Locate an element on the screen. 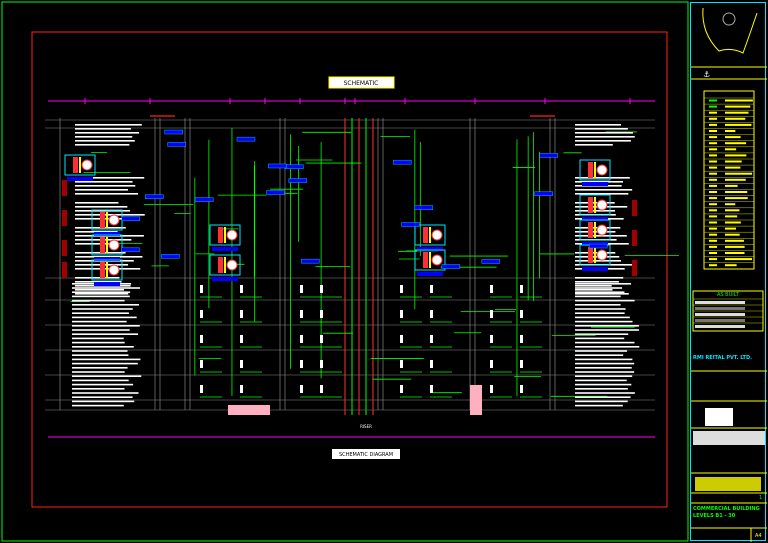  project-line-2: LEVELS B1 - 30 is located at coordinates (714, 516).